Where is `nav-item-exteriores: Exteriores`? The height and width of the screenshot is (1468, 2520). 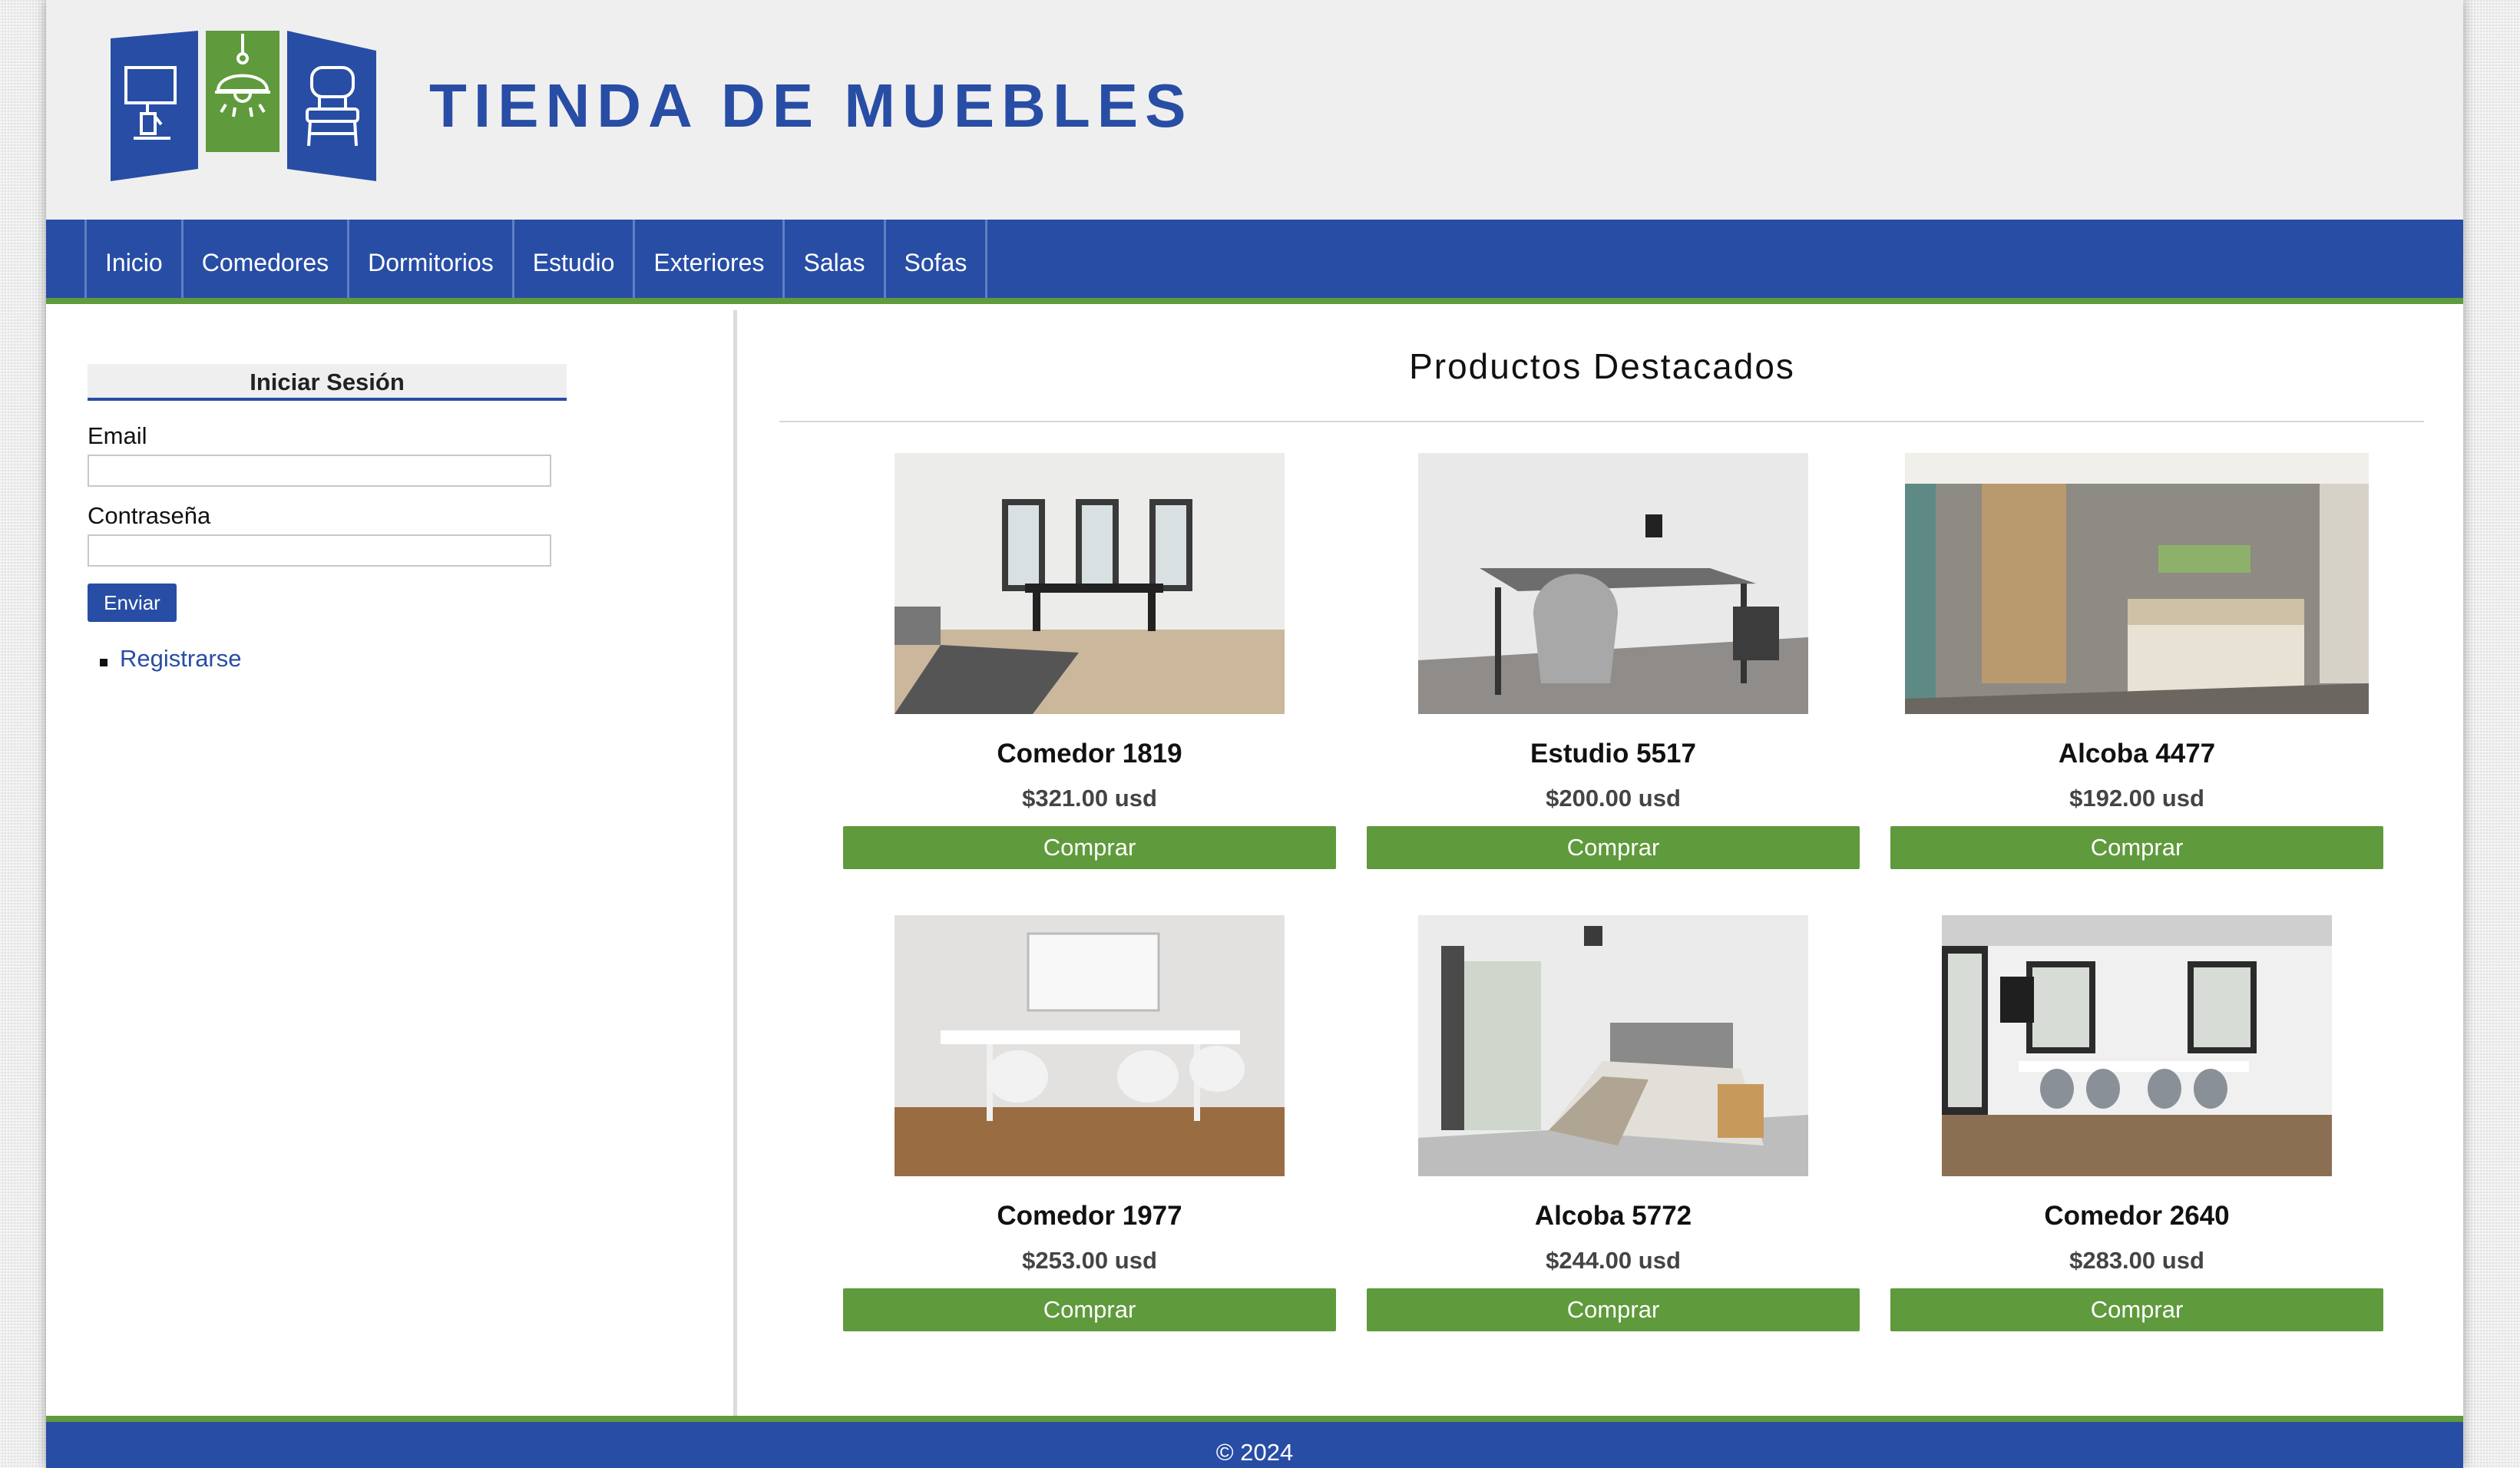
nav-item-exteriores: Exteriores is located at coordinates (708, 259).